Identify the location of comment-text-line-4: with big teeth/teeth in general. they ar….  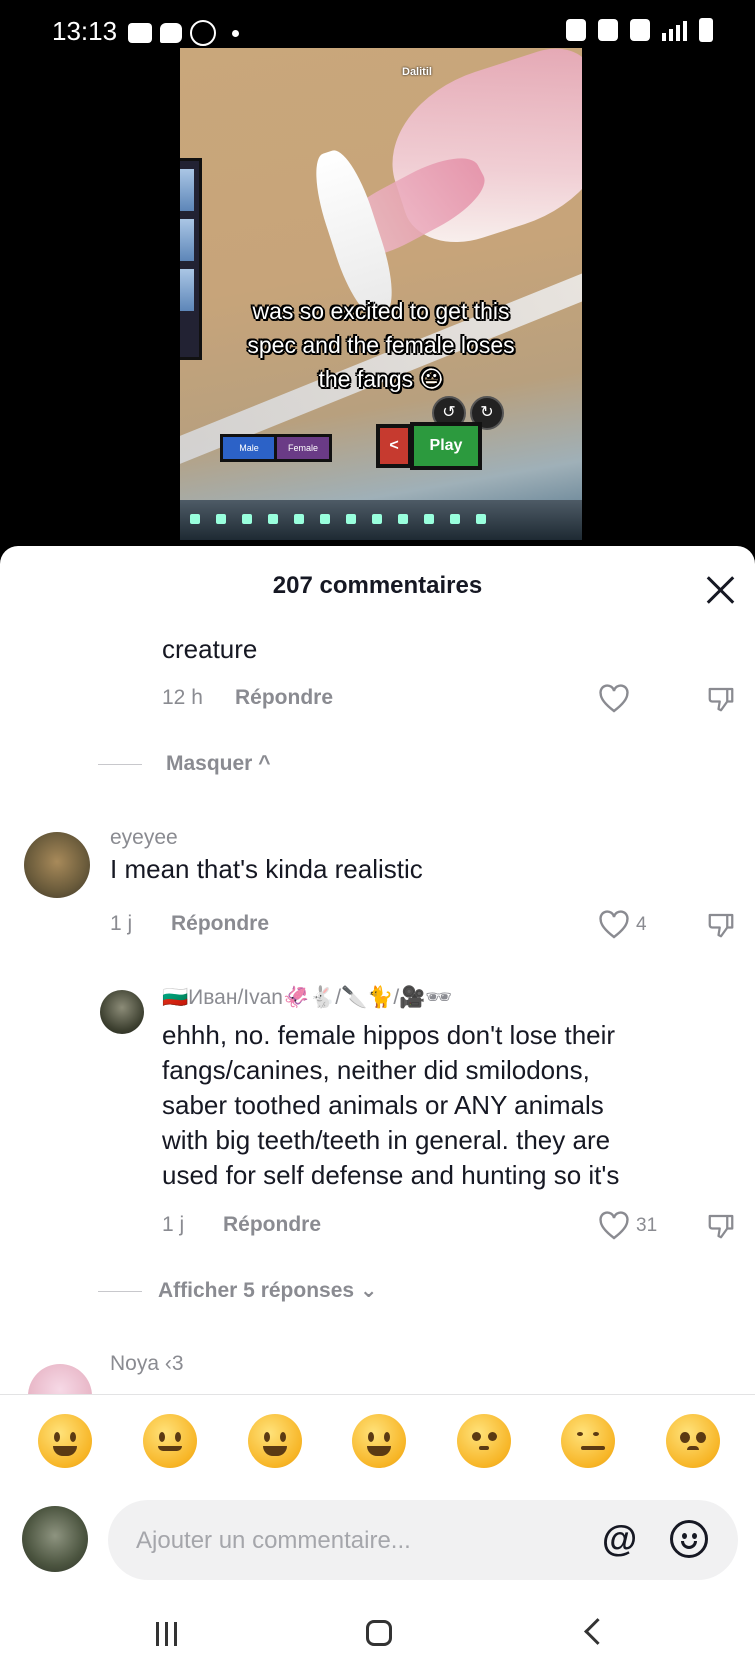
(386, 1140).